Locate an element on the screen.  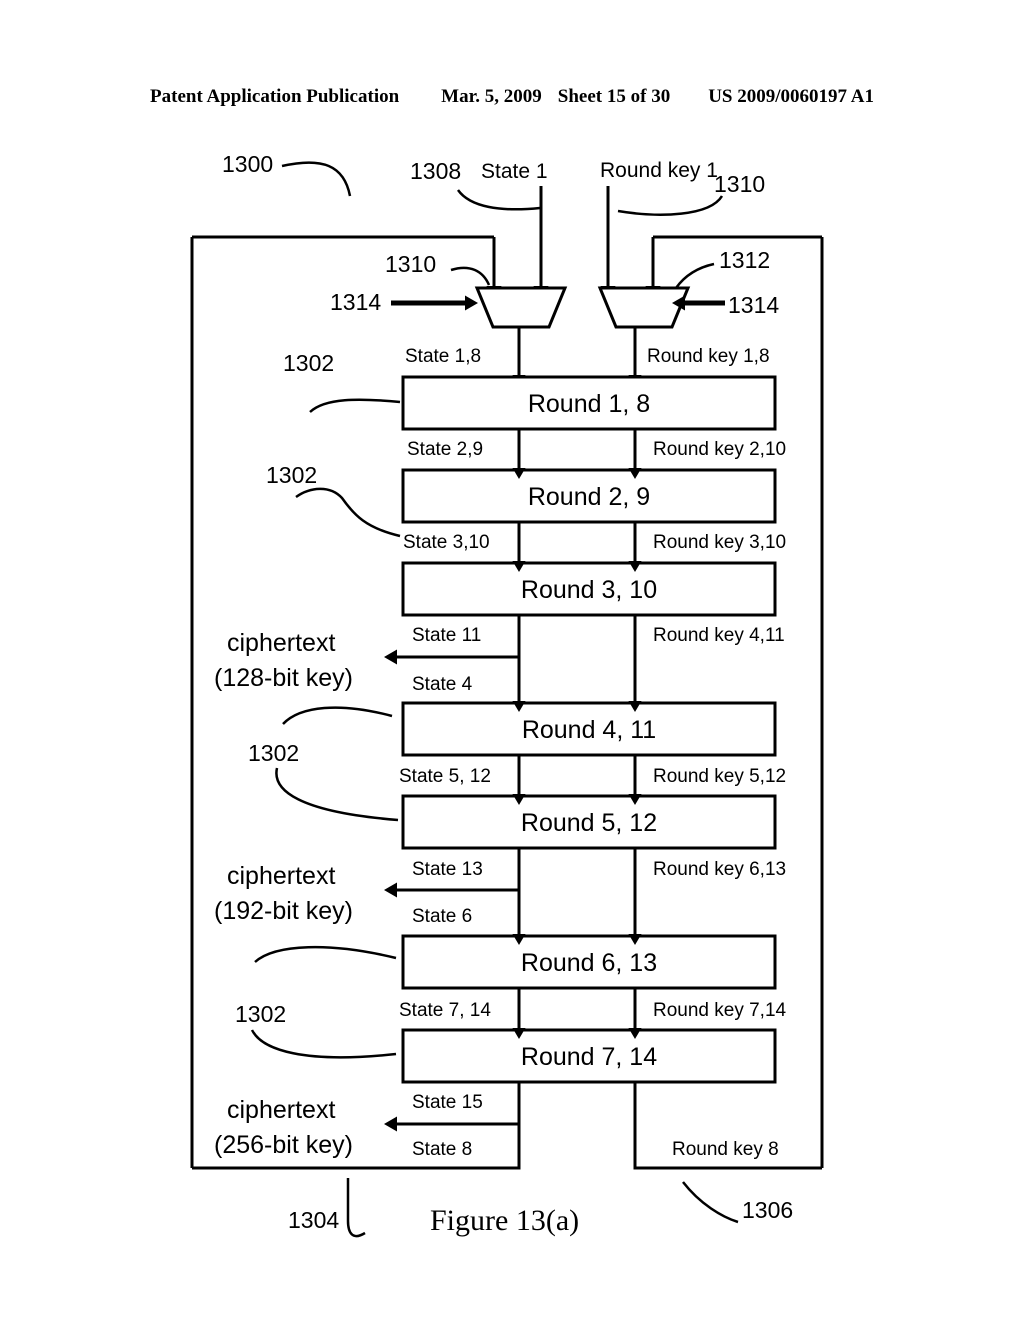
ciphertext-label-192-line1: ciphertext is located at coordinates (281, 876).